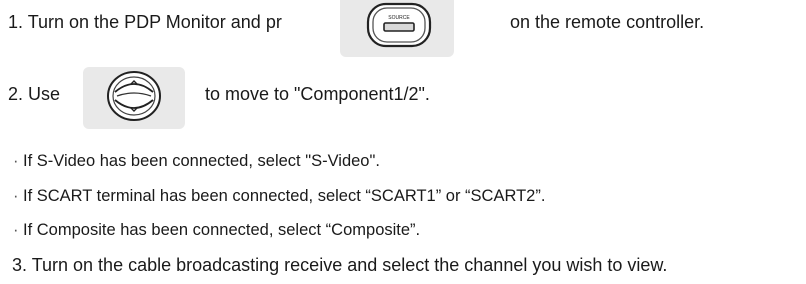 The width and height of the screenshot is (806, 284). I want to click on source-button-label: SOURCE, so click(399, 18).